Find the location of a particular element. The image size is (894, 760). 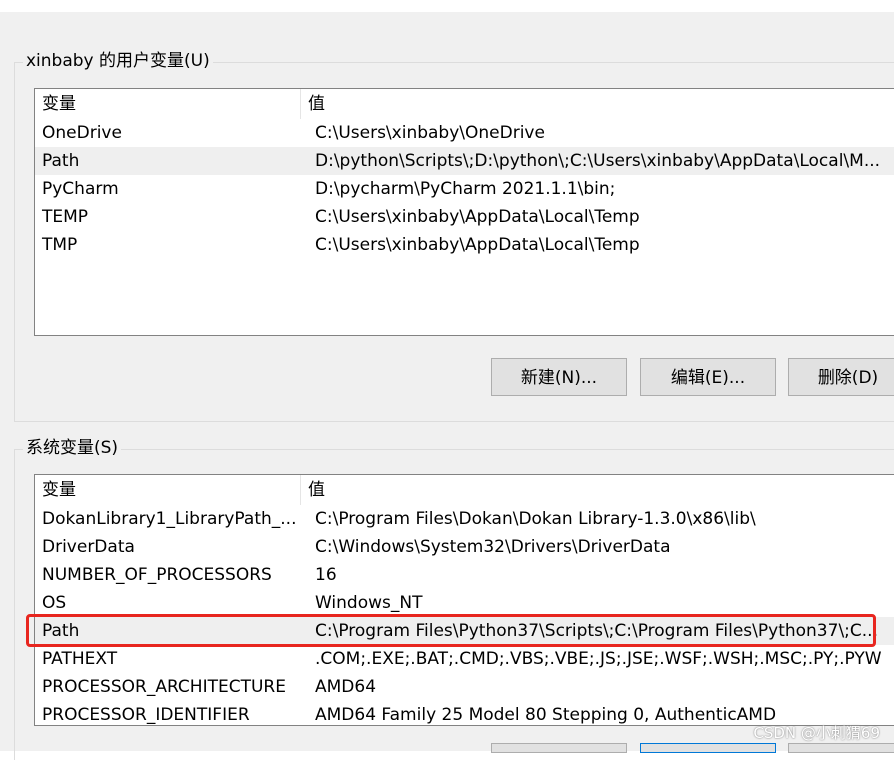

variable-name: PATHEXT is located at coordinates (80, 659).